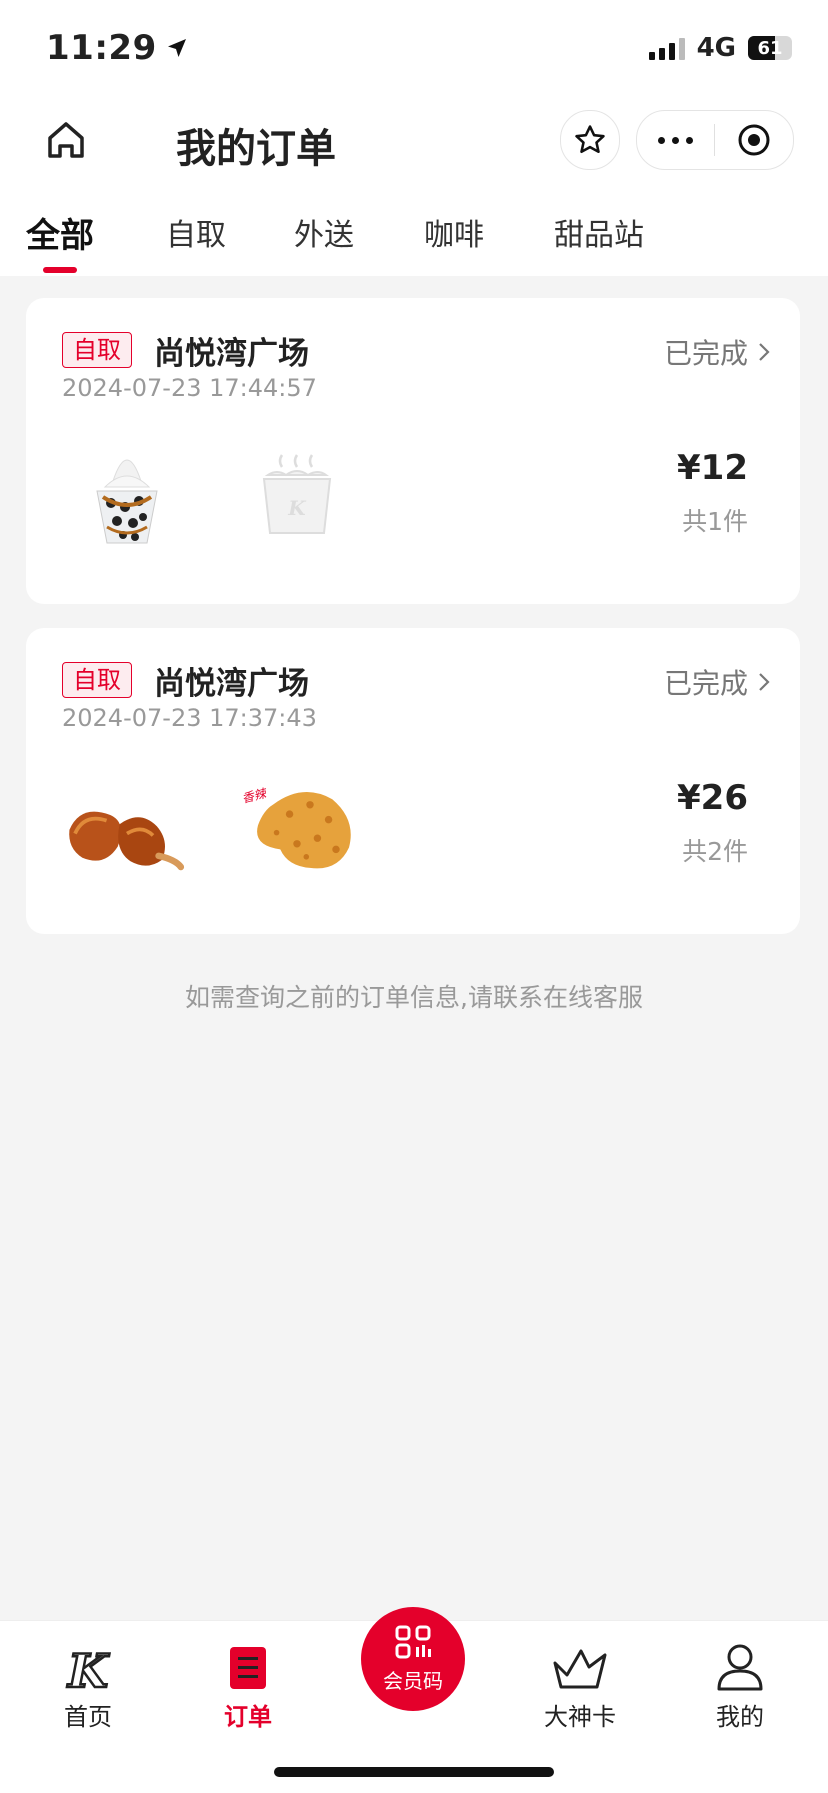 The image size is (828, 1793). What do you see at coordinates (297, 828) in the screenshot?
I see `fried-chicken-image: 香辣` at bounding box center [297, 828].